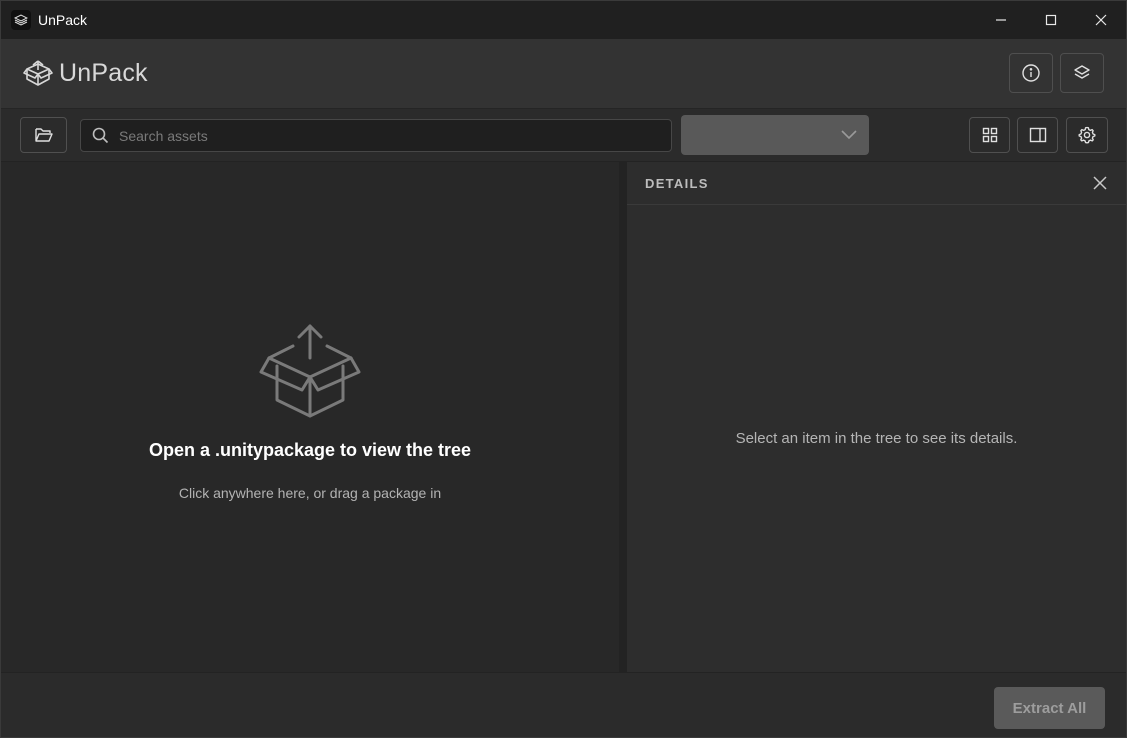  What do you see at coordinates (63, 20) in the screenshot?
I see `window-title: UnPack` at bounding box center [63, 20].